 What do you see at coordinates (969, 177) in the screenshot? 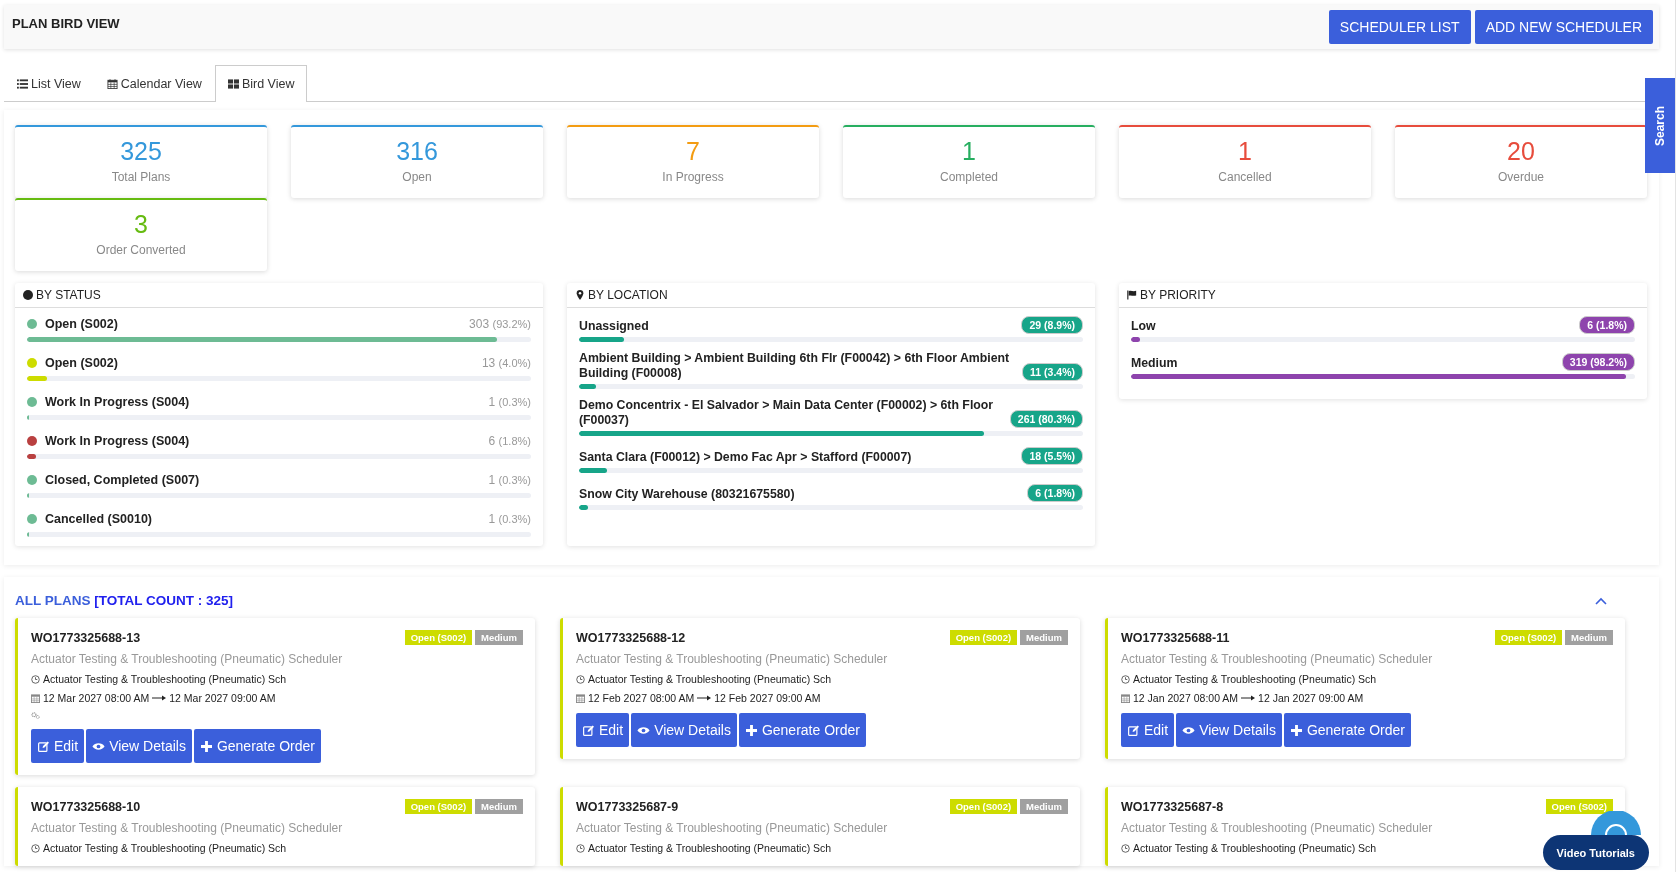
I see `stat-label: Completed` at bounding box center [969, 177].